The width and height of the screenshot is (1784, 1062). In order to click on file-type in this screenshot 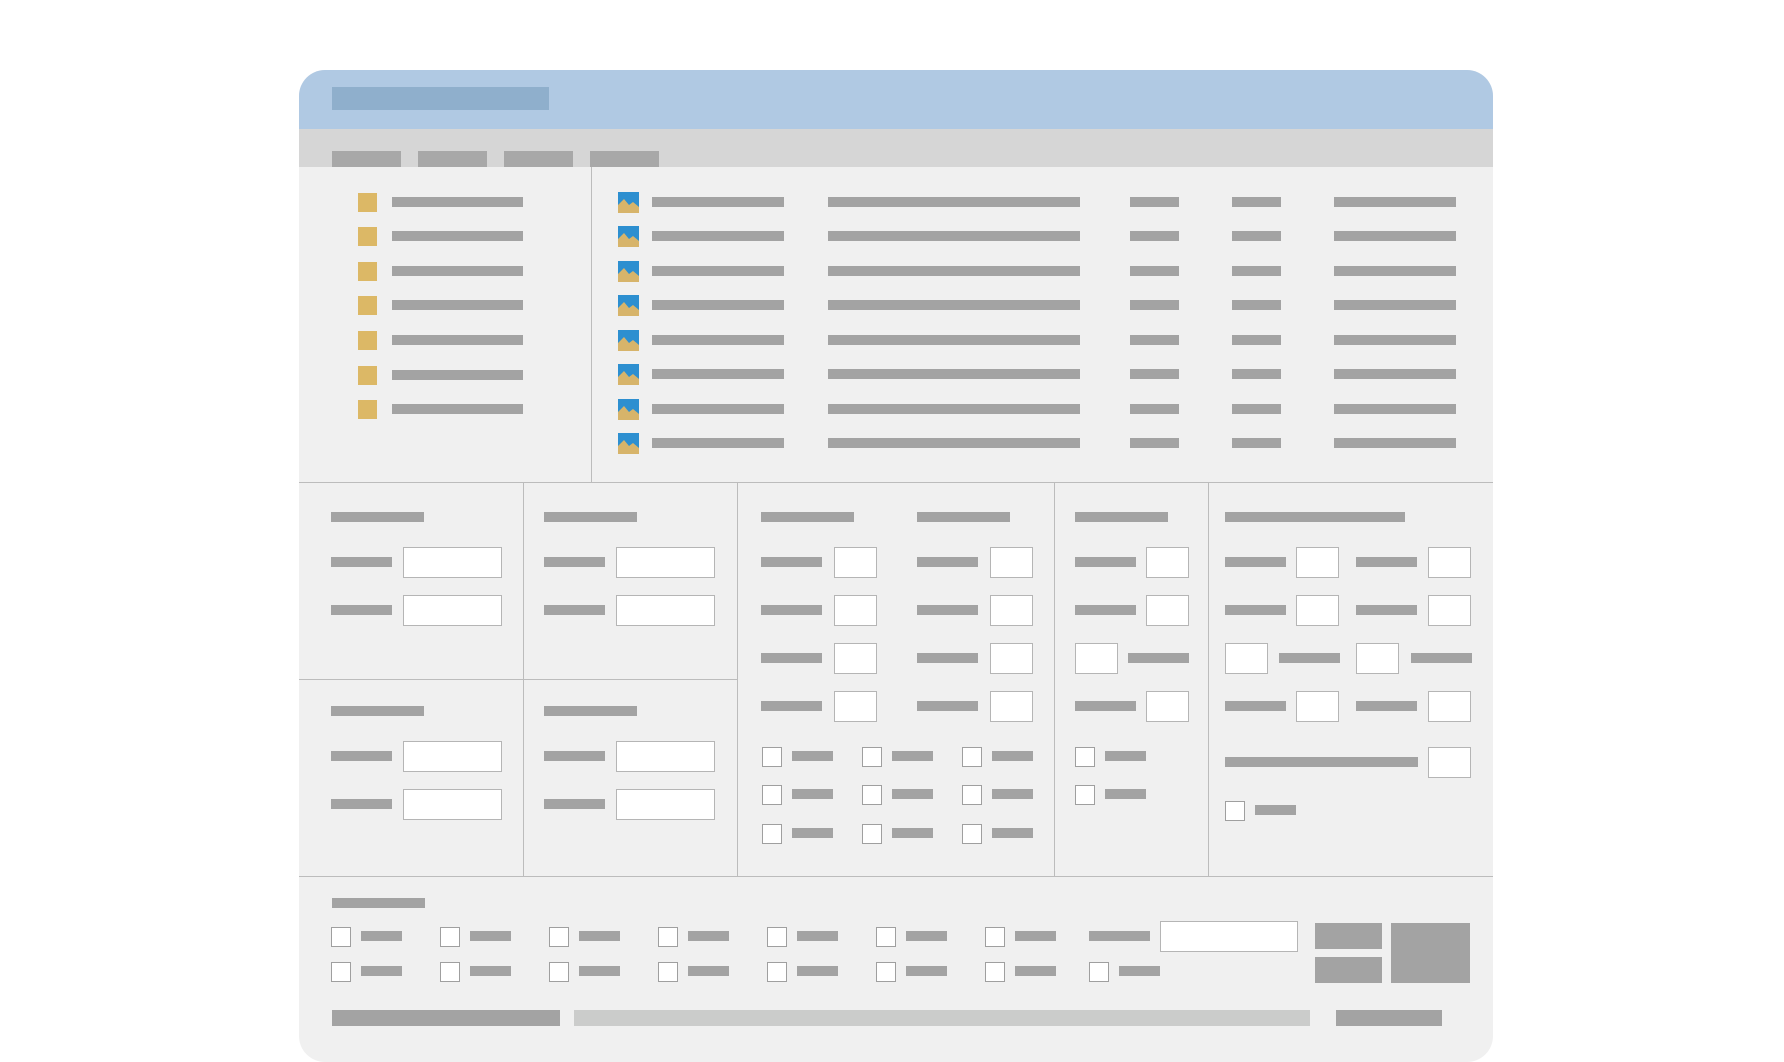, I will do `click(1256, 202)`.